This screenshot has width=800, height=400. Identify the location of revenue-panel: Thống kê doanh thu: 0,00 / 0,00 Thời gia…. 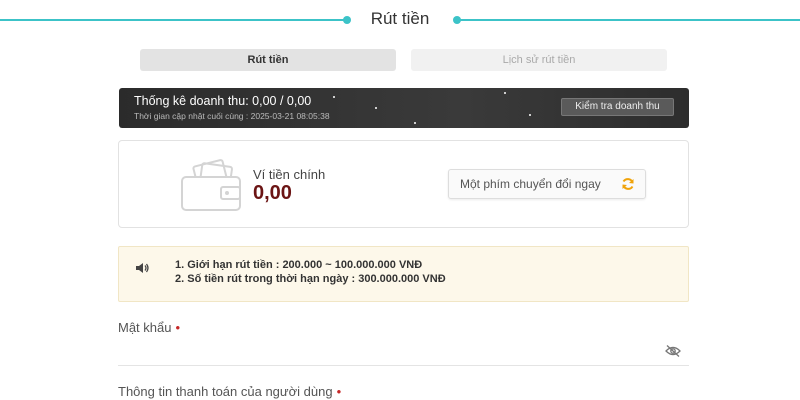
(404, 108).